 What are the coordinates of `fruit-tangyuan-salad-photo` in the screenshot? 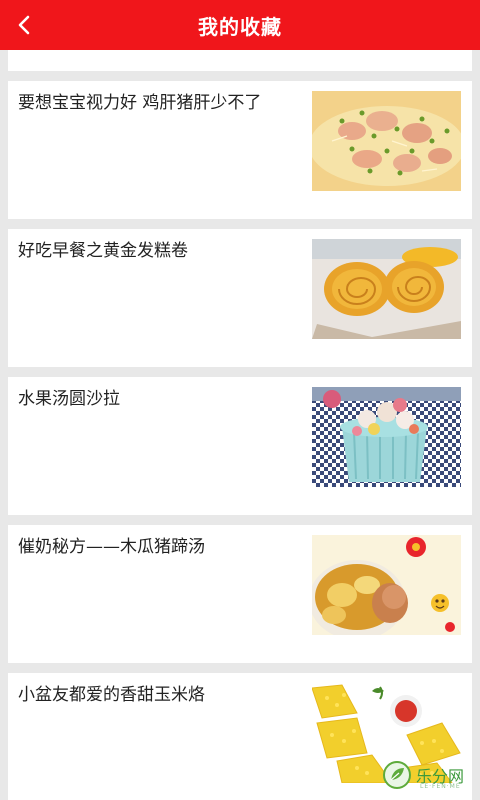 It's located at (386, 437).